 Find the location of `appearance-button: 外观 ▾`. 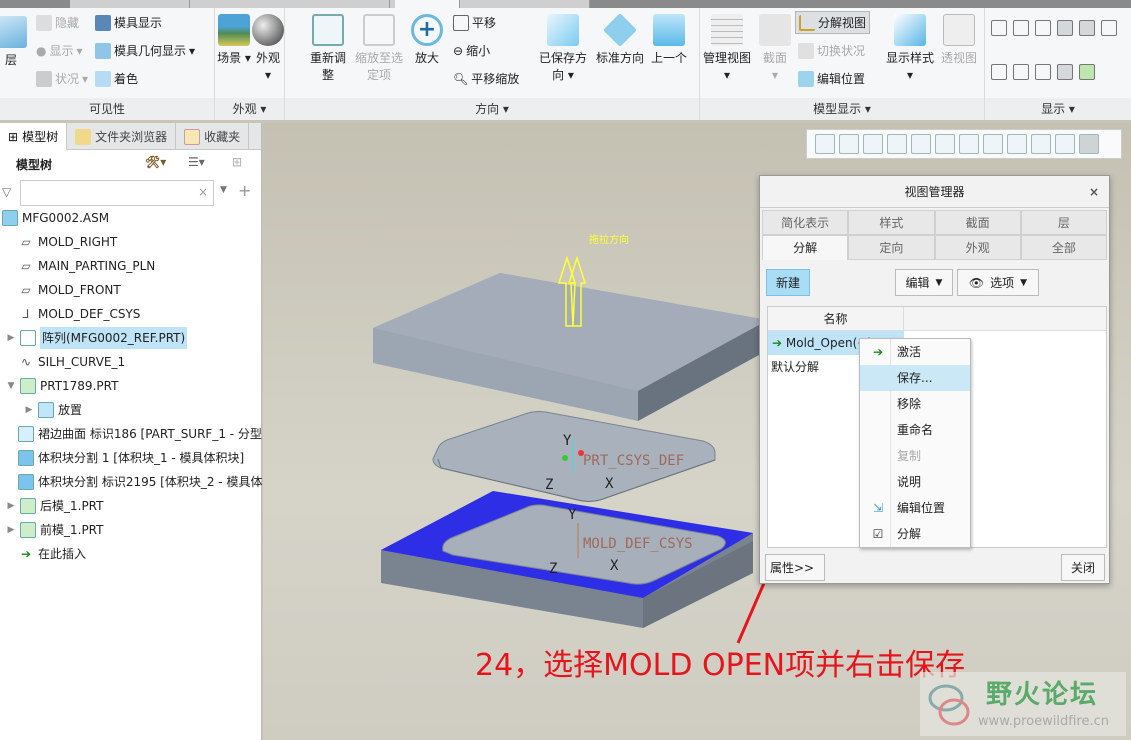

appearance-button: 外观 ▾ is located at coordinates (268, 49).